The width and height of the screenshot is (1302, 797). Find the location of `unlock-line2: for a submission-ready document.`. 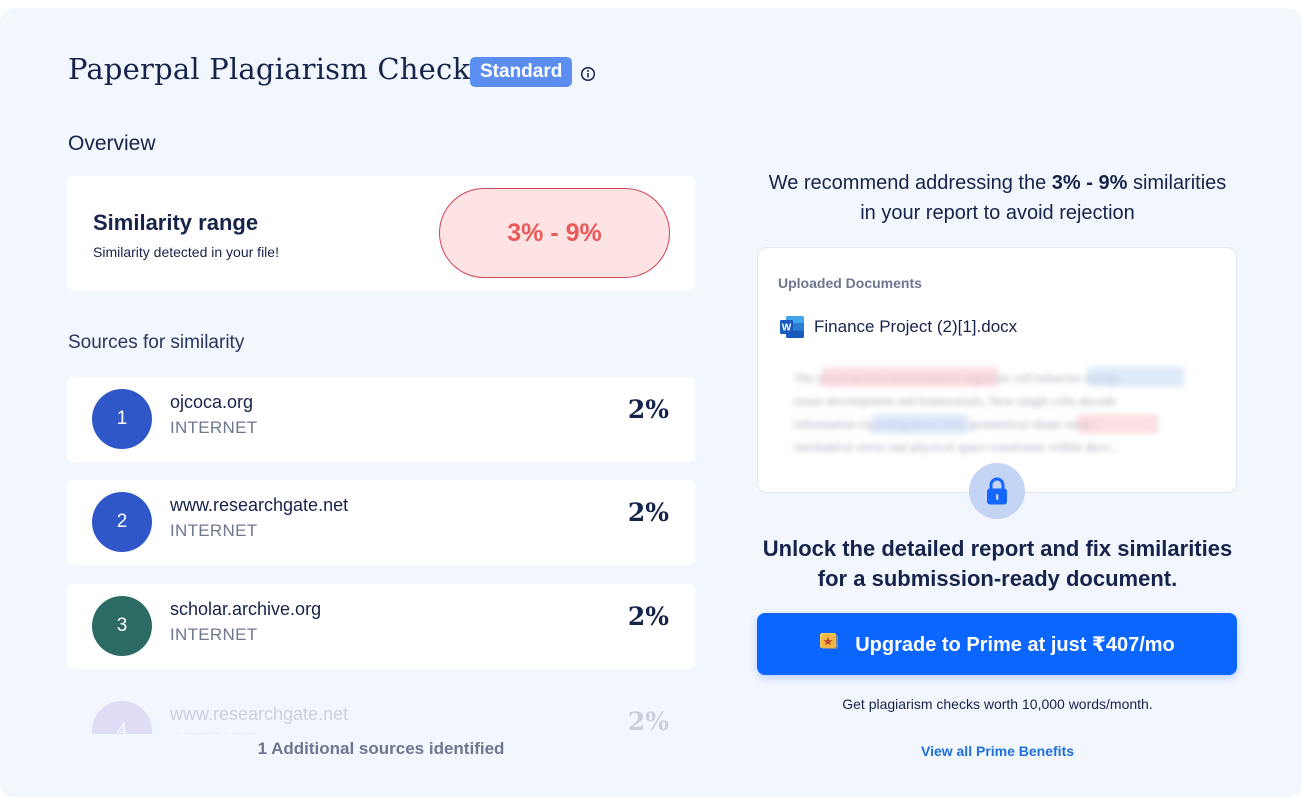

unlock-line2: for a submission-ready document. is located at coordinates (997, 578).